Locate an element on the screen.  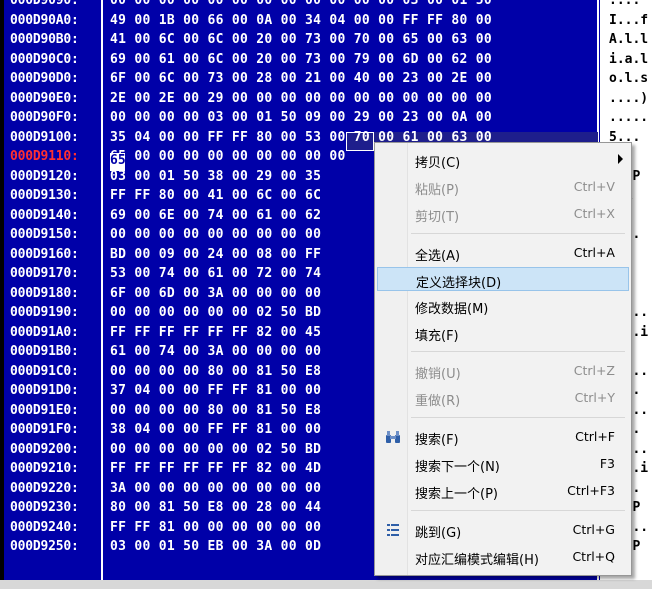
menu-item-search-next: 搜索下一个(N) F3 is located at coordinates (503, 464).